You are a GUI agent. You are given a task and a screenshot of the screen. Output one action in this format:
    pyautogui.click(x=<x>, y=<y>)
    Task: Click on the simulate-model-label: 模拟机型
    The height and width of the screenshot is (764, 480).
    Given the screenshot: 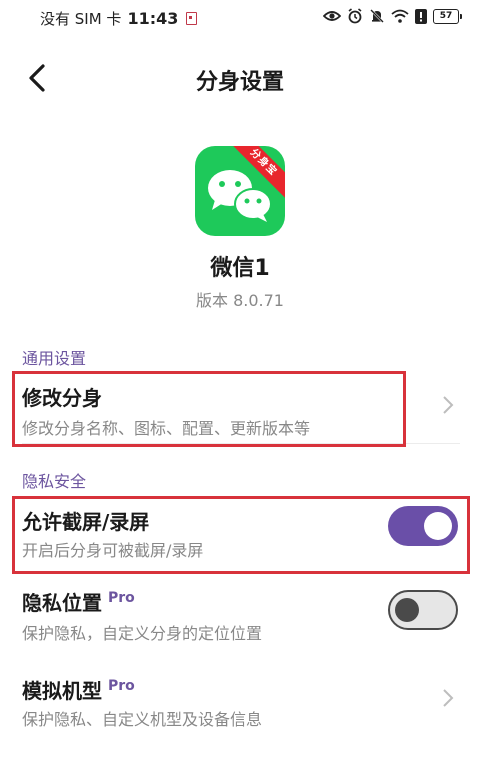 What is the action you would take?
    pyautogui.click(x=62, y=691)
    